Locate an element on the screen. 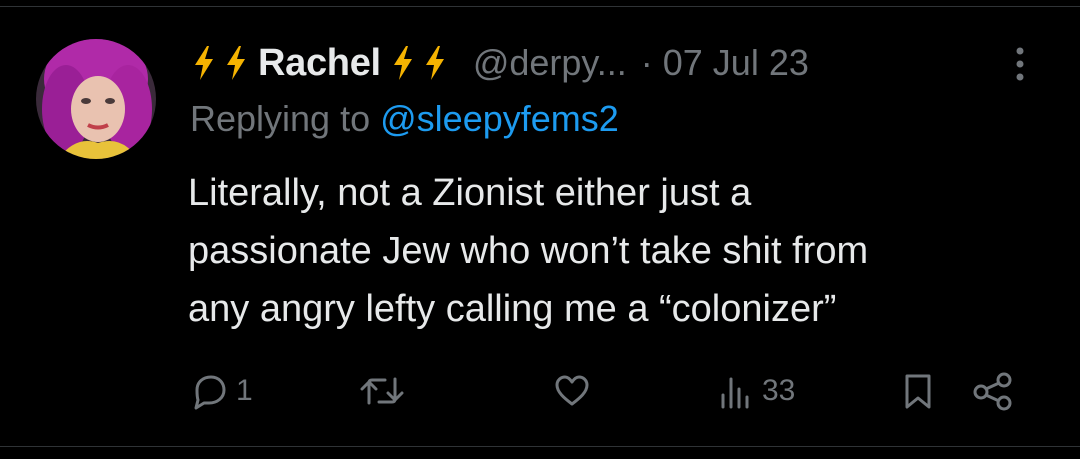  tweet-text-line: Literally, not a Zionist either just a is located at coordinates (470, 193).